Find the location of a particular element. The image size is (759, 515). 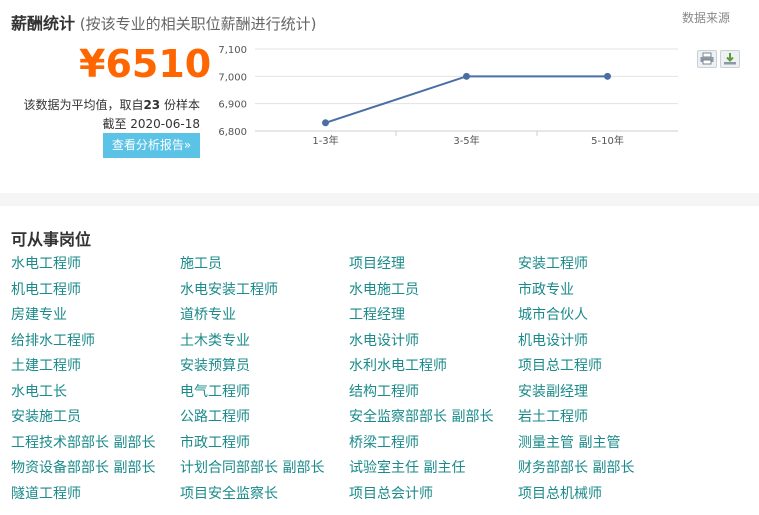

job-link: 水电设计师 is located at coordinates (433, 344).